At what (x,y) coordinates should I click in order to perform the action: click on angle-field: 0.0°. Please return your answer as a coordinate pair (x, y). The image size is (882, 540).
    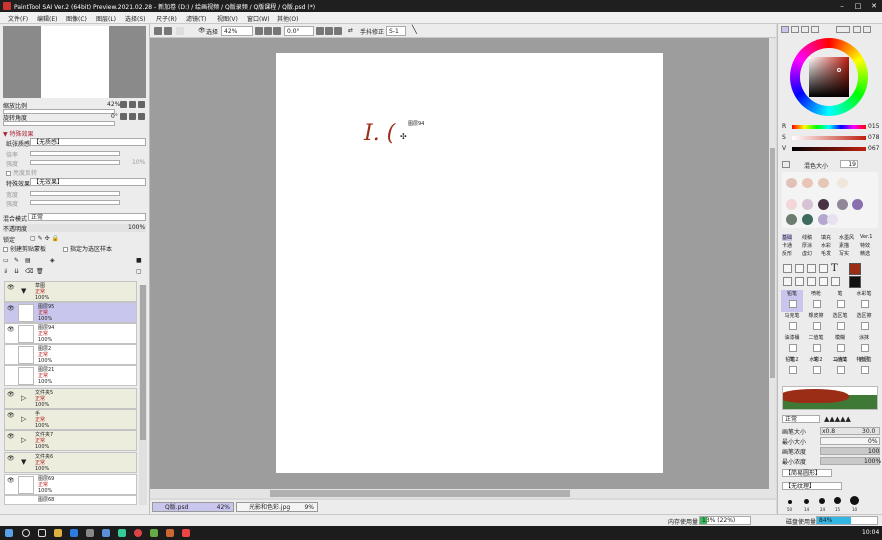
    Looking at the image, I should click on (299, 31).